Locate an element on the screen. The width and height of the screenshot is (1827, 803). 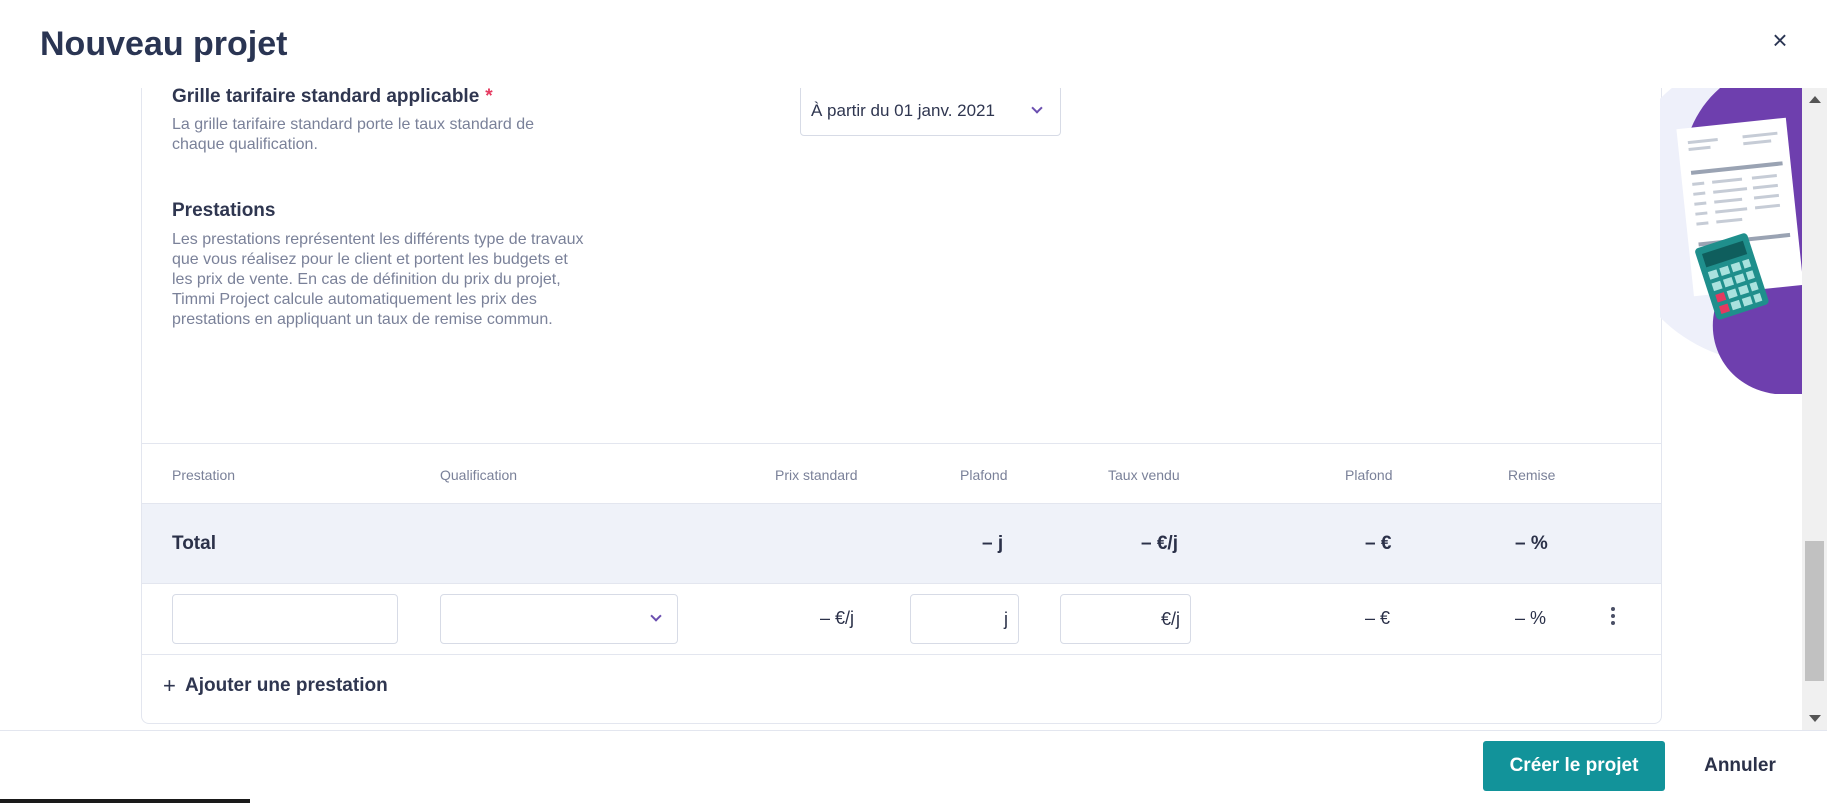
plafond-days-suffix: j is located at coordinates (1006, 619).